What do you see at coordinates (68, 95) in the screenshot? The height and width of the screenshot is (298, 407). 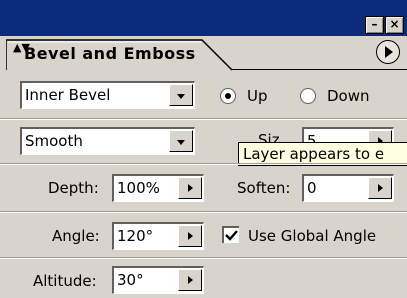 I see `style-value: Inner Bevel` at bounding box center [68, 95].